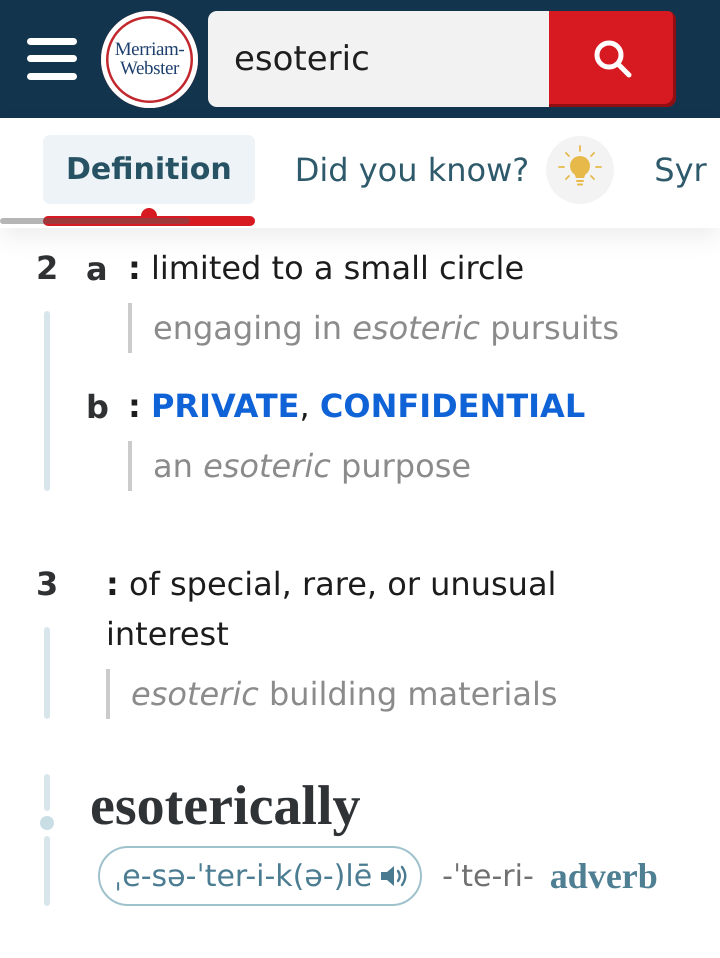  I want to click on section-tab: Did you know?, so click(454, 169).